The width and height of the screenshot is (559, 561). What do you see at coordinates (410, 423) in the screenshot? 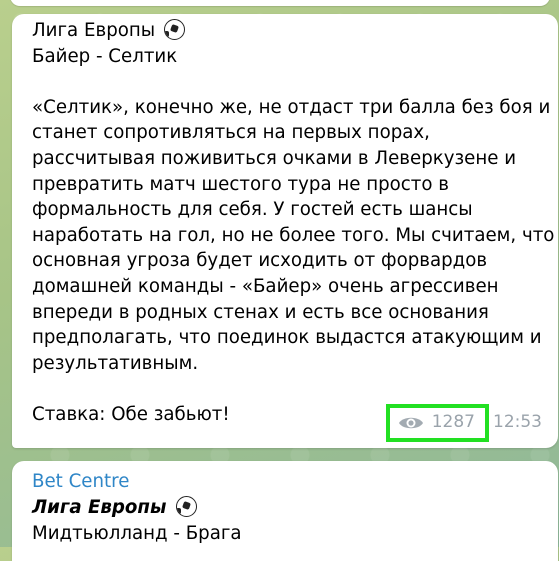
I see `eye-icon` at bounding box center [410, 423].